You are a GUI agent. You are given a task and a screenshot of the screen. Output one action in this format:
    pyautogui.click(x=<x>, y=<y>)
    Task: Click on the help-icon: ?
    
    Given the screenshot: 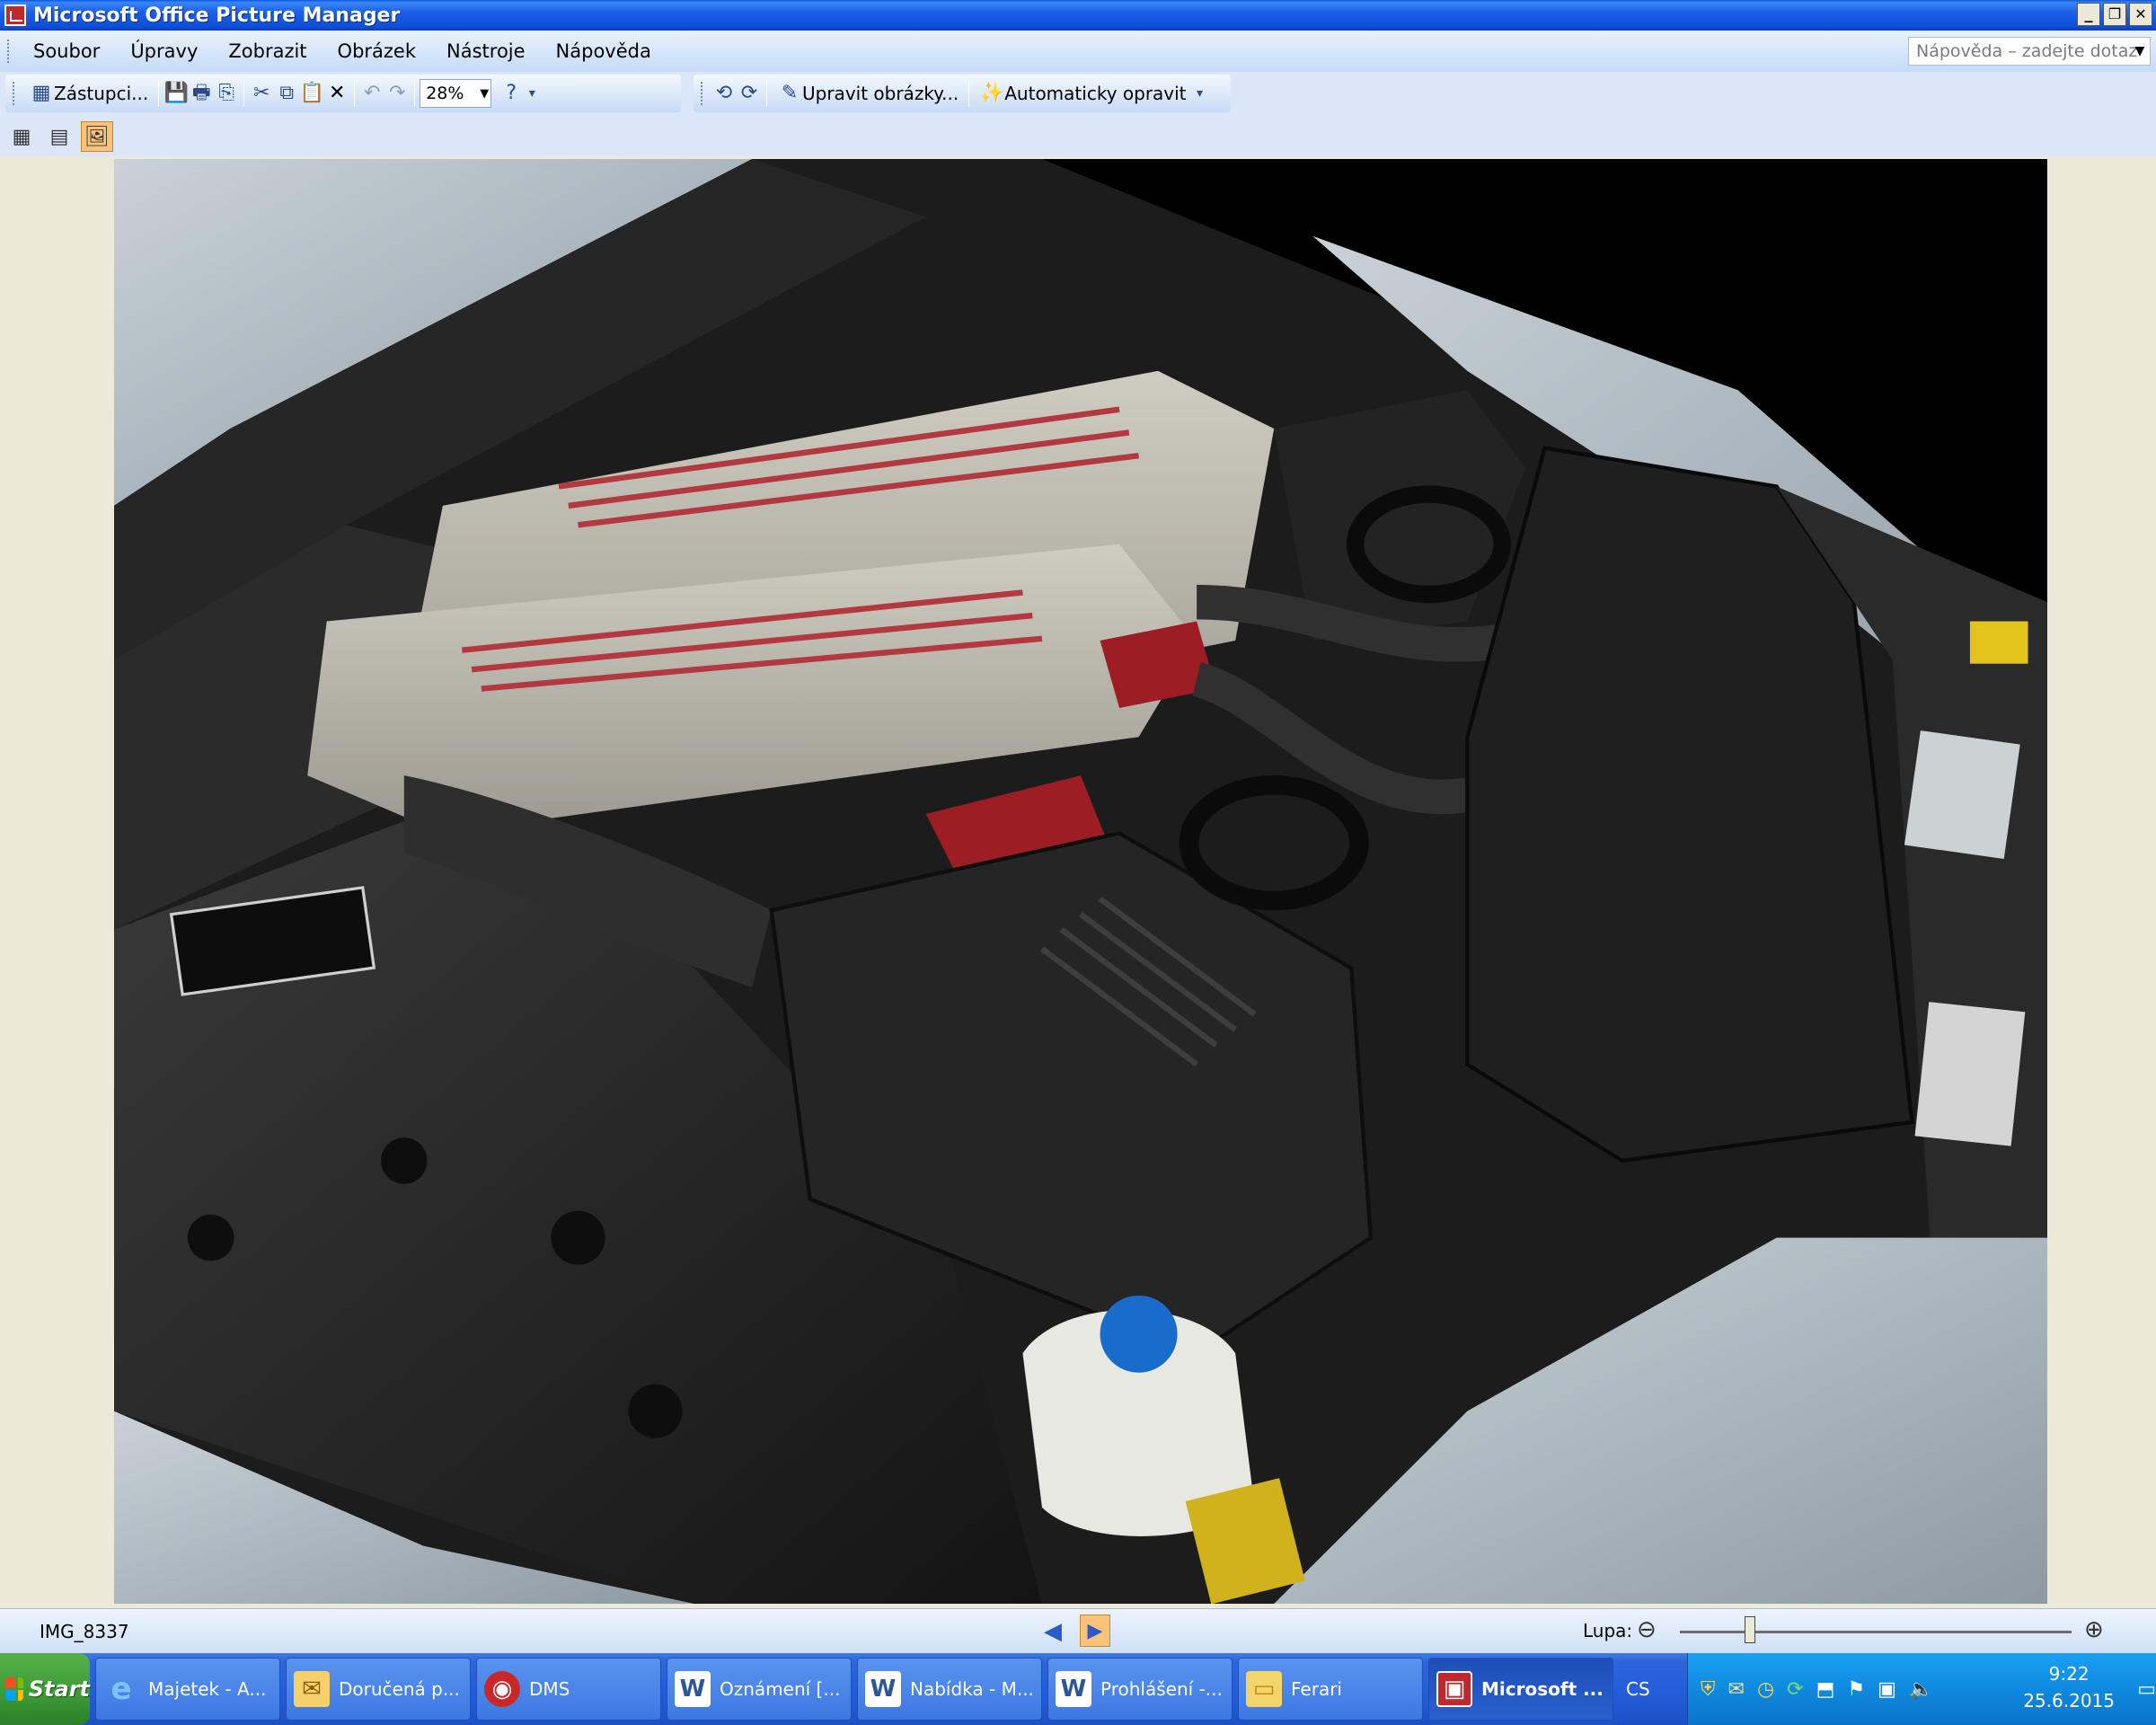 What is the action you would take?
    pyautogui.click(x=511, y=93)
    